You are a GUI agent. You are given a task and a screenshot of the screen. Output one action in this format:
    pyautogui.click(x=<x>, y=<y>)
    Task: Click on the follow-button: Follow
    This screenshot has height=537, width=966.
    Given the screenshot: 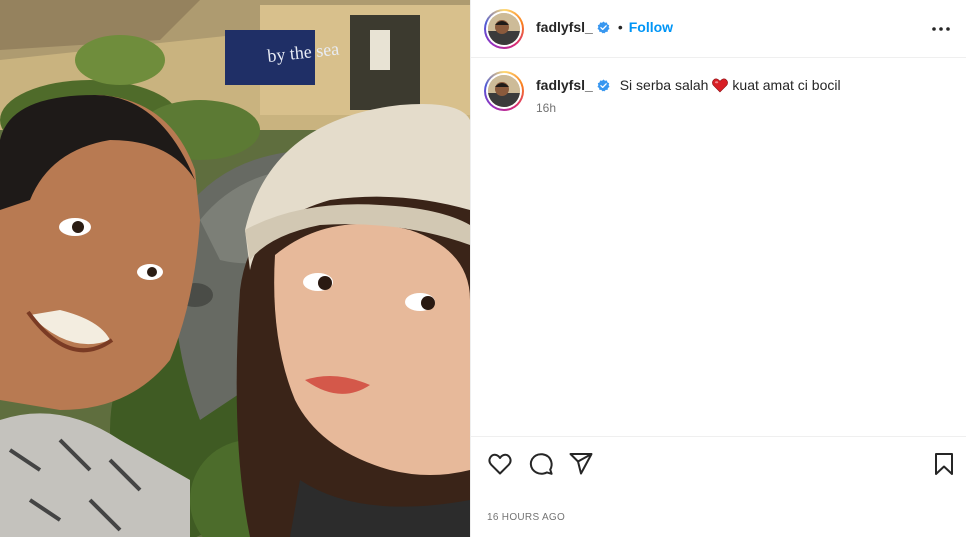 What is the action you would take?
    pyautogui.click(x=651, y=27)
    